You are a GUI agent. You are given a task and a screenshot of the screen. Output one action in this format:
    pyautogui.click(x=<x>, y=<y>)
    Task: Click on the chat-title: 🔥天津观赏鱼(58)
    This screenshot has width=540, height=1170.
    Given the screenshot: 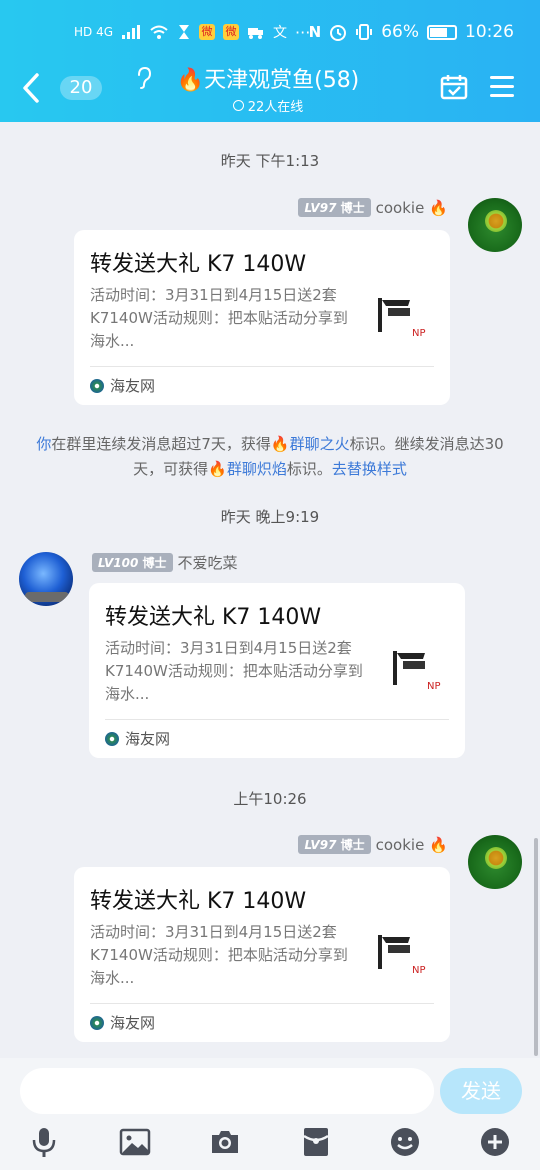 What is the action you would take?
    pyautogui.click(x=268, y=78)
    